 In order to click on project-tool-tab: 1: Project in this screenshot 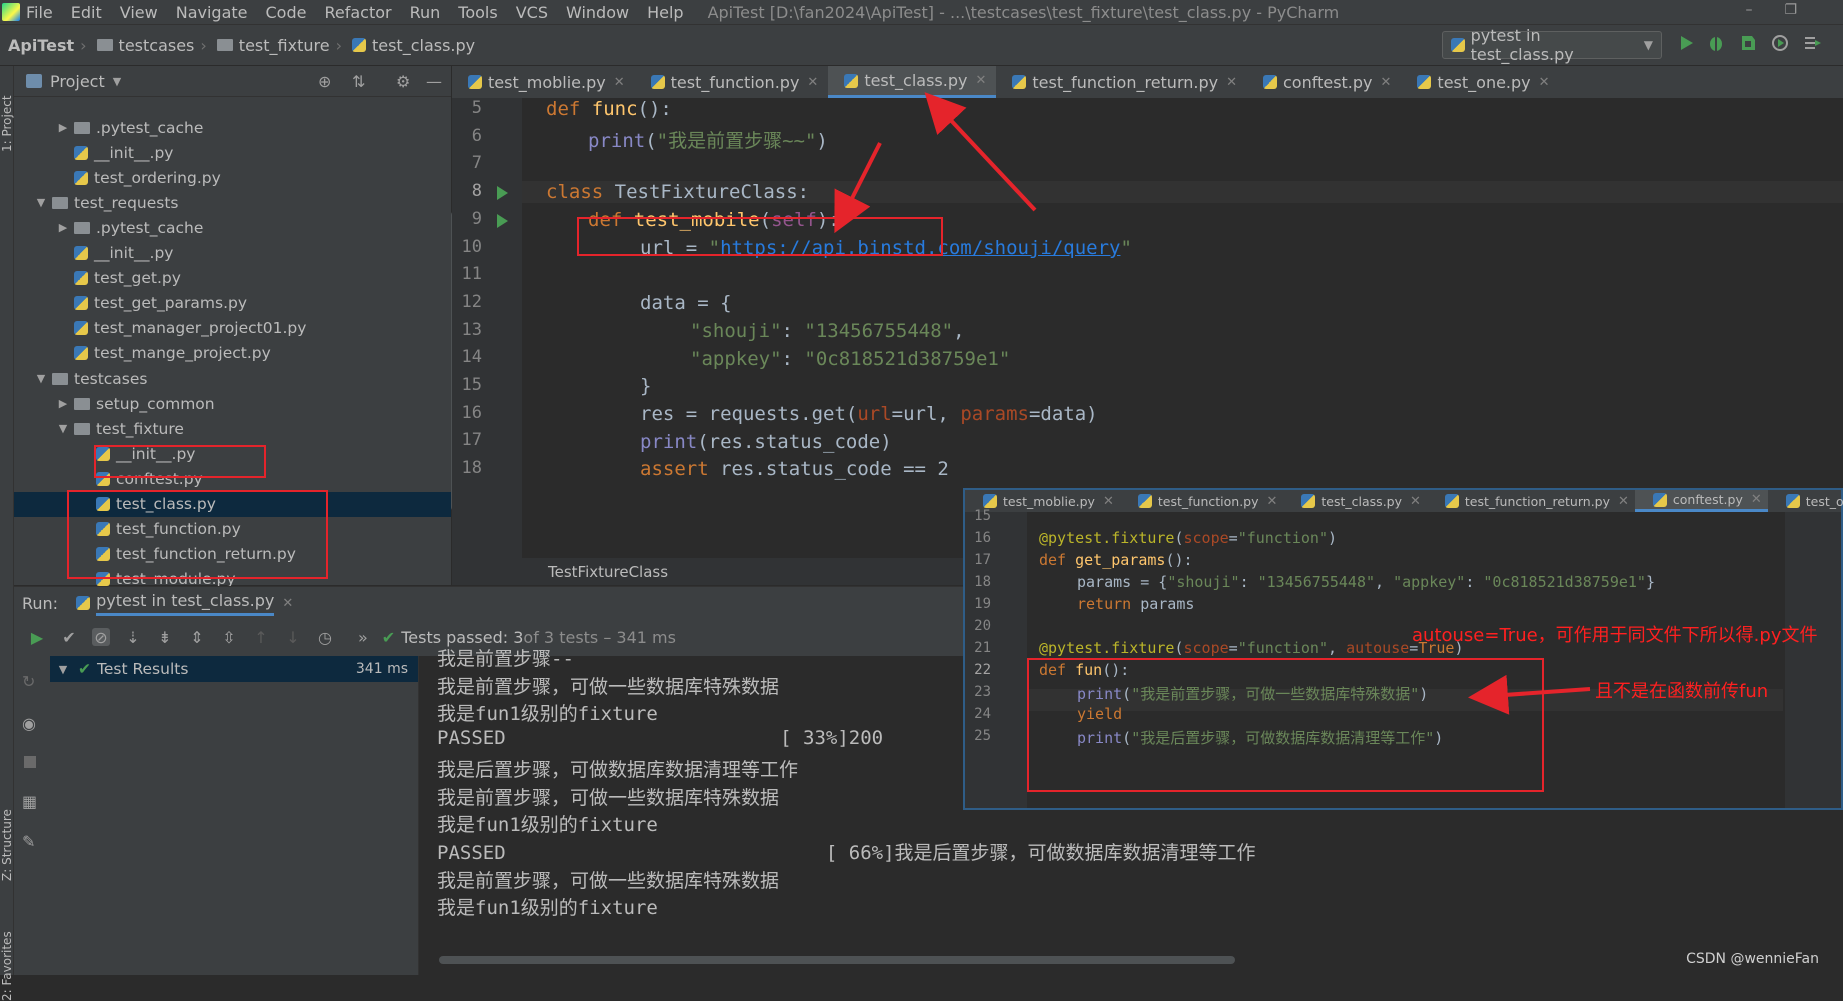, I will do `click(7, 123)`.